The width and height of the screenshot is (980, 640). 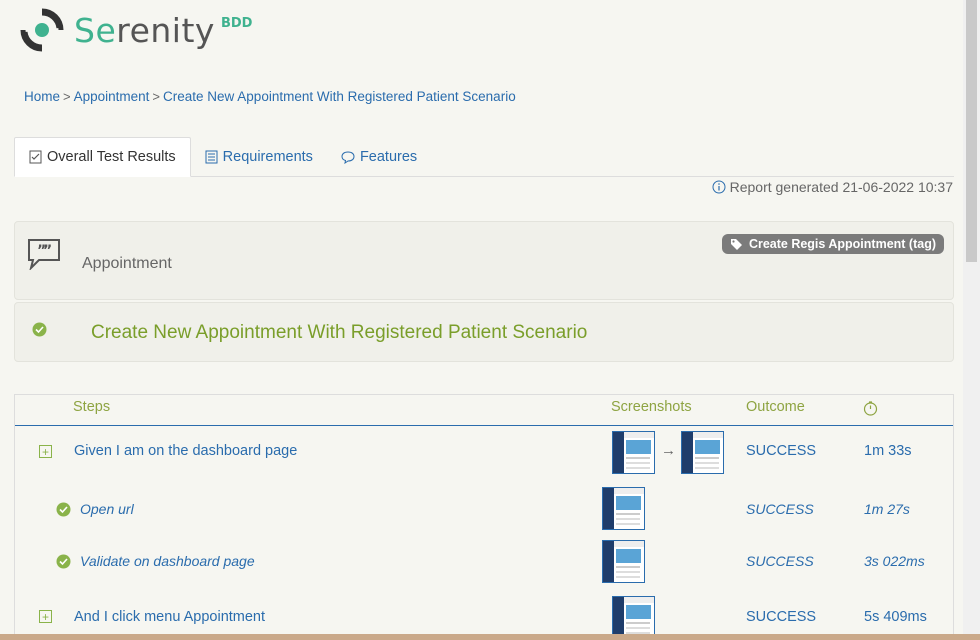 What do you see at coordinates (167, 561) in the screenshot?
I see `substep-label: Validate on dashboard page` at bounding box center [167, 561].